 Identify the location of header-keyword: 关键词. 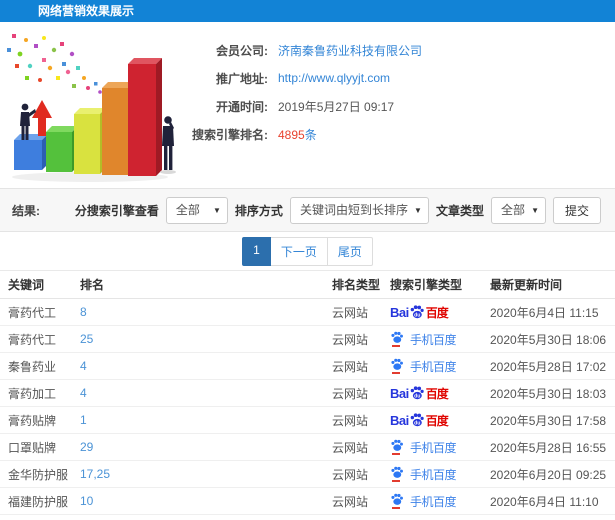
(40, 284).